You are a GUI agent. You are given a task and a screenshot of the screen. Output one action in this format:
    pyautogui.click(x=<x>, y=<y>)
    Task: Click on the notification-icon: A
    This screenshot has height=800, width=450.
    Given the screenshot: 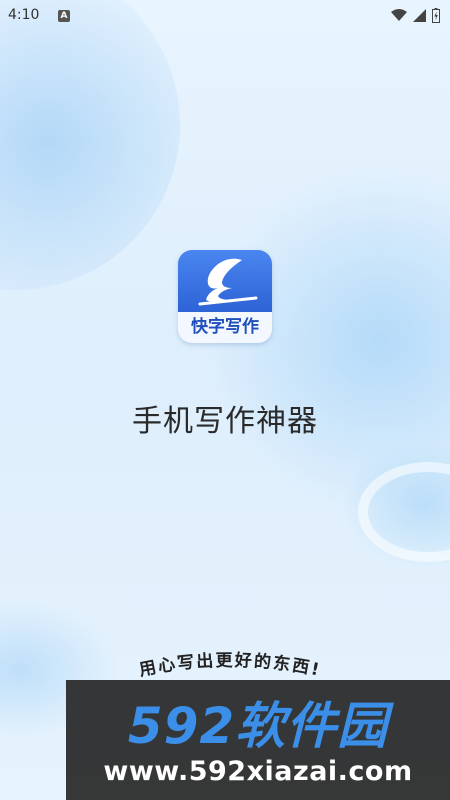 What is the action you would take?
    pyautogui.click(x=64, y=16)
    